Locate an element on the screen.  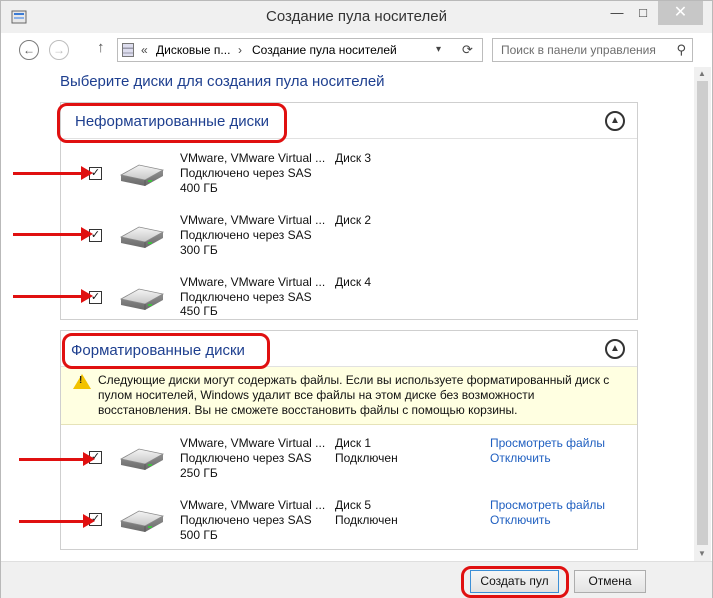
collapse-unformatted-icon: ▲ is located at coordinates (615, 121).